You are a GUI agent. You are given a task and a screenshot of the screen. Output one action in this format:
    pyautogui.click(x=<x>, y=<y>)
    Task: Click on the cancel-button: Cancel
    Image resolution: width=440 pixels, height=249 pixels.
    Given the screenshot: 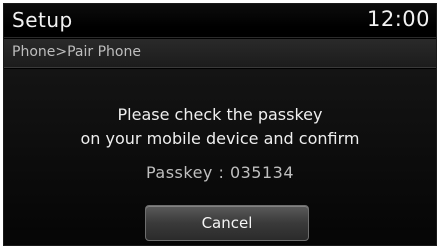 What is the action you would take?
    pyautogui.click(x=227, y=223)
    